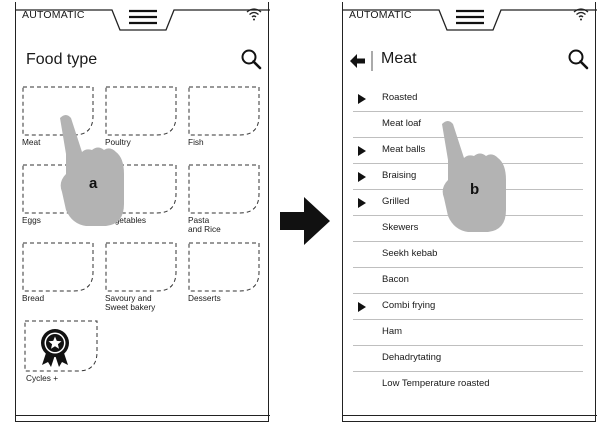 The width and height of the screenshot is (597, 424). What do you see at coordinates (468, 307) in the screenshot?
I see `list-item: Combi frying` at bounding box center [468, 307].